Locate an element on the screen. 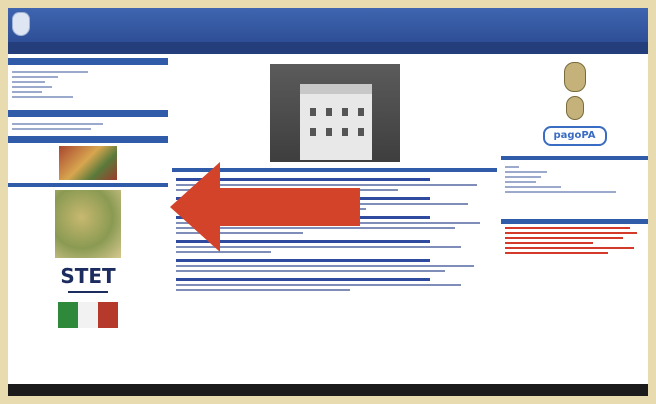 The height and width of the screenshot is (404, 656). municipal-emblem-icon is located at coordinates (574, 77).